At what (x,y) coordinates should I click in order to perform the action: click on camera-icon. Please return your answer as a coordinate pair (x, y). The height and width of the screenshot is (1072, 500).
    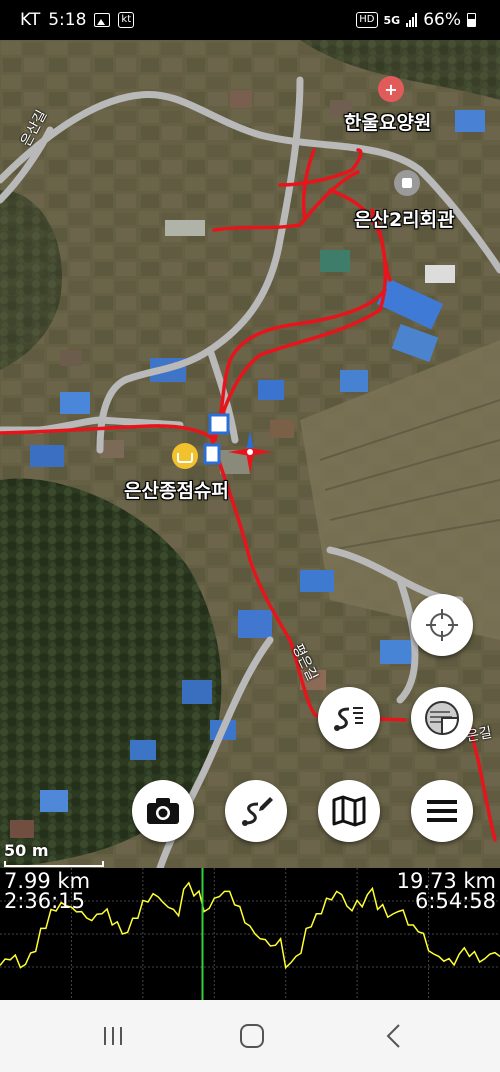
    Looking at the image, I should click on (163, 811).